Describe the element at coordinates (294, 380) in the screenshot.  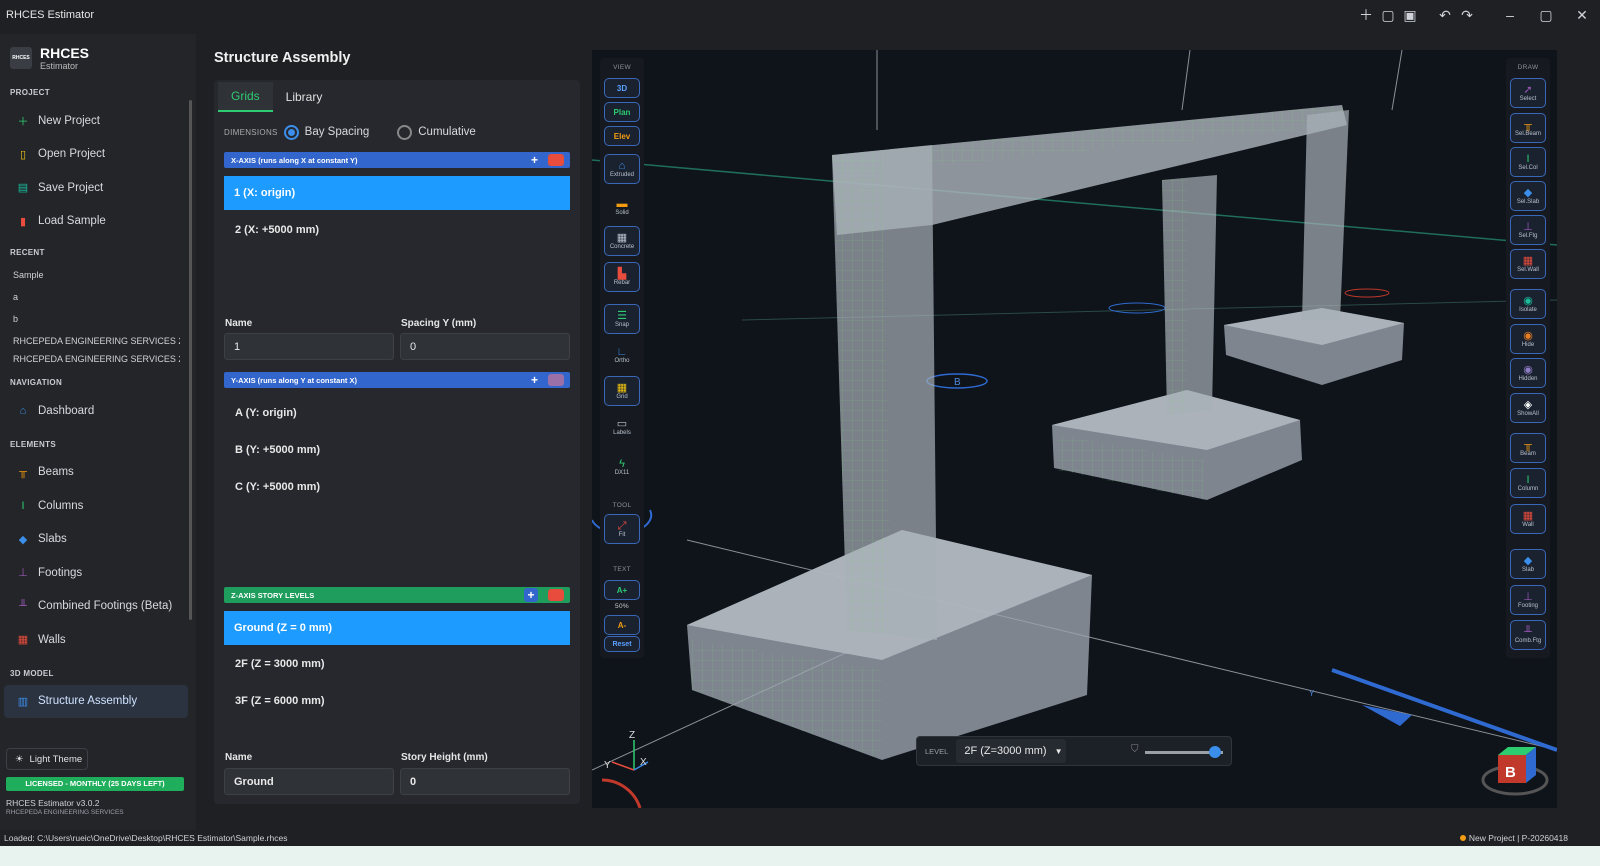
I see `y-axis-title: Y-AXIS (runs along Y at constant X)` at that location.